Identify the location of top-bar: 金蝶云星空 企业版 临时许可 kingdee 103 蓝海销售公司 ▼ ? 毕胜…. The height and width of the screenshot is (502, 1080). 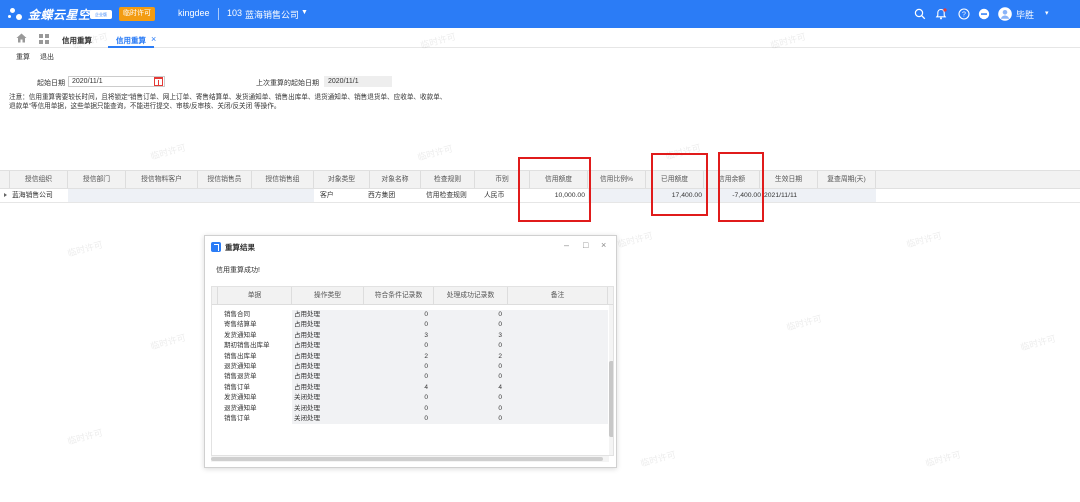
(540, 14).